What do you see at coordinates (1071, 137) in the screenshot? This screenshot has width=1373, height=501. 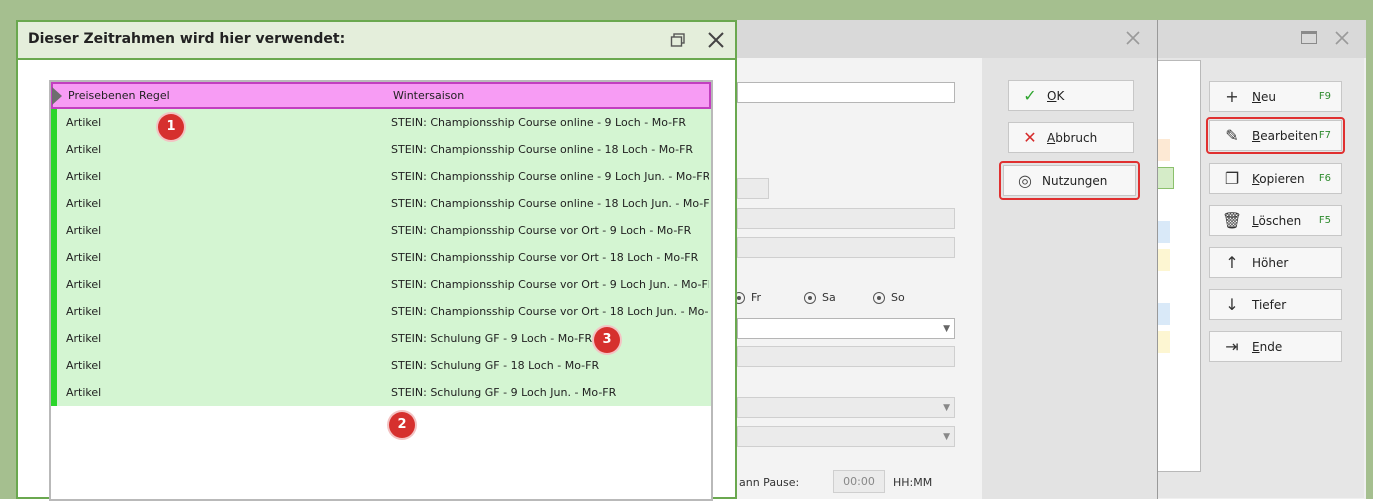 I see `cancel-button: ✕ Abbruch` at bounding box center [1071, 137].